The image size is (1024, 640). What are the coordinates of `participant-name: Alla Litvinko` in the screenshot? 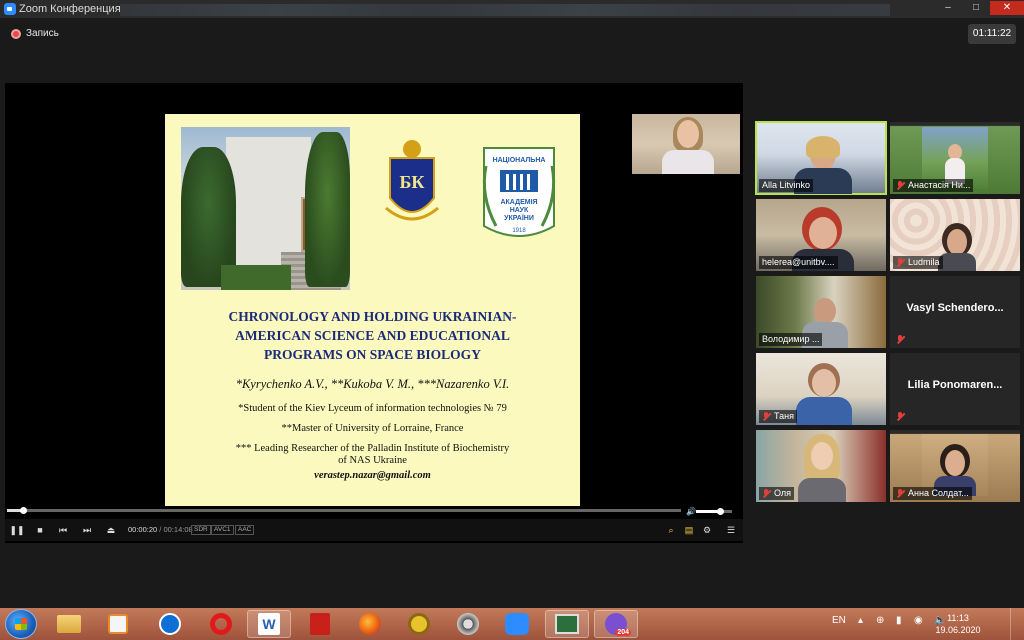 It's located at (786, 185).